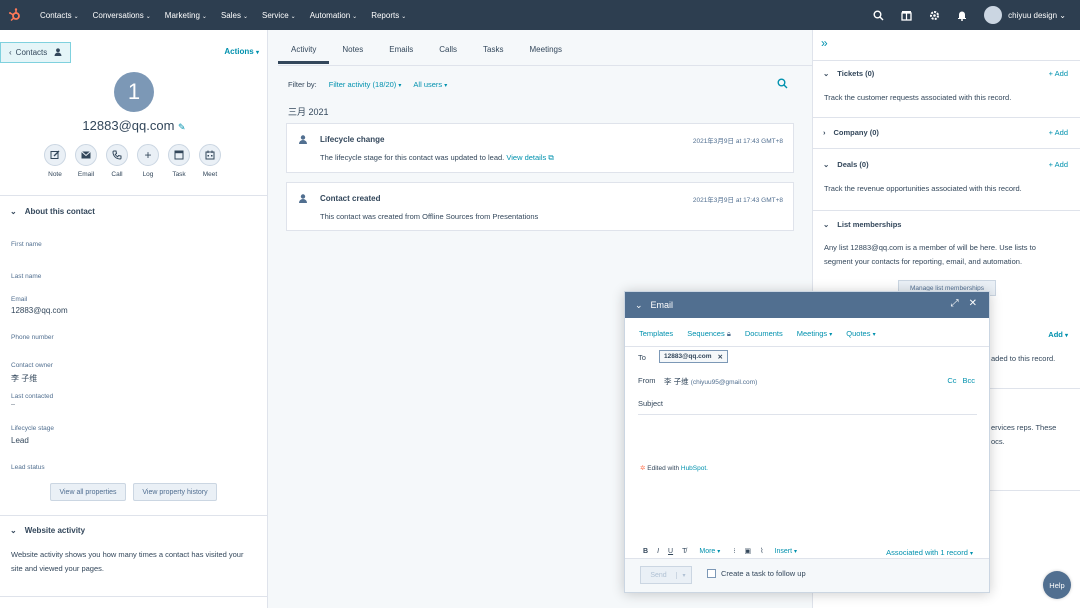 This screenshot has height=608, width=1080. What do you see at coordinates (88, 492) in the screenshot?
I see `view-all-properties-button: View all properties` at bounding box center [88, 492].